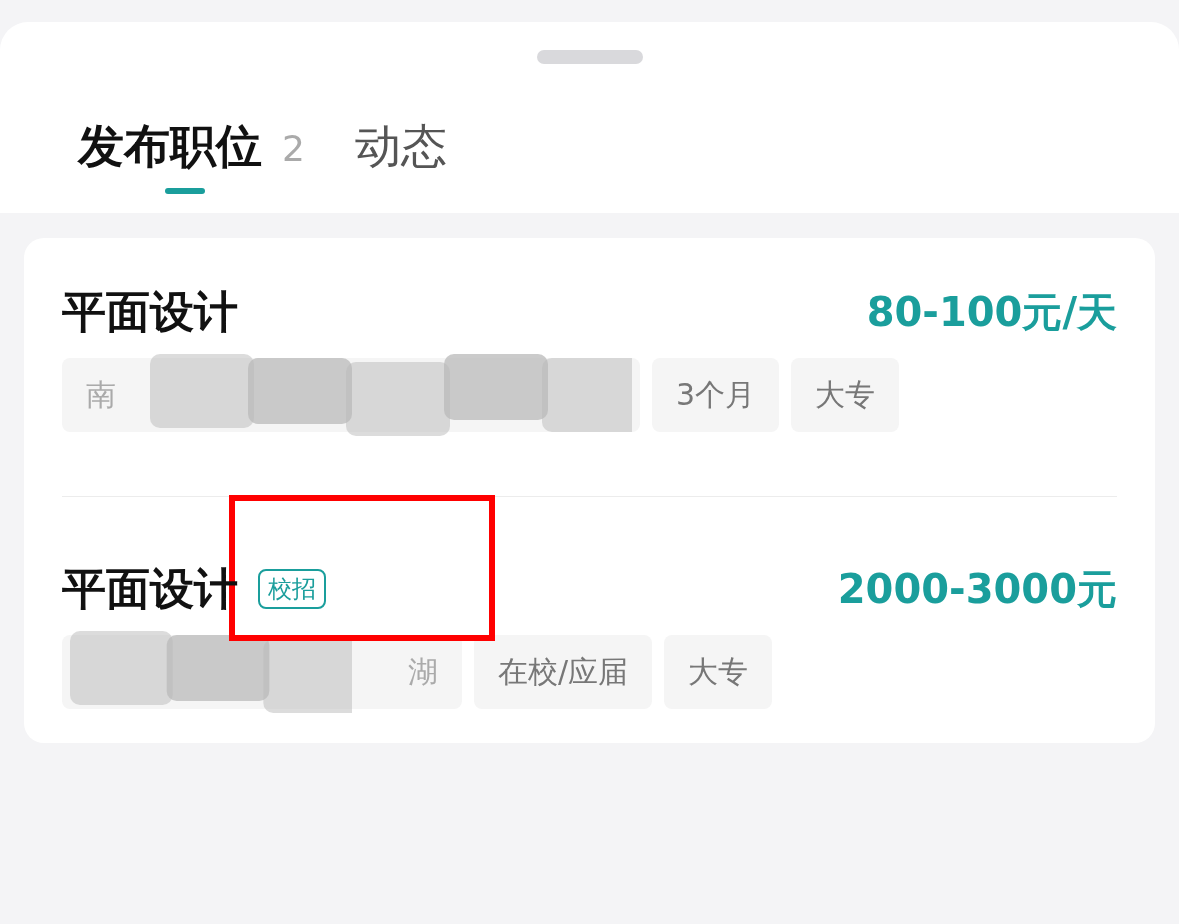 This screenshot has width=1179, height=924. Describe the element at coordinates (563, 672) in the screenshot. I see `job-tag: 在校/应届` at that location.